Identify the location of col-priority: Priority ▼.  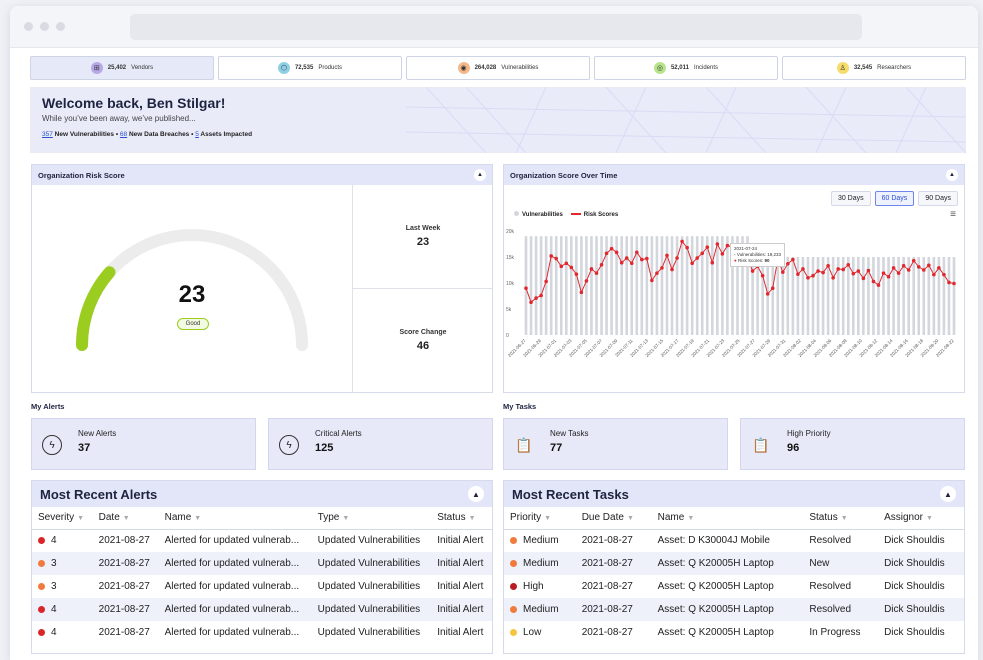
(540, 518).